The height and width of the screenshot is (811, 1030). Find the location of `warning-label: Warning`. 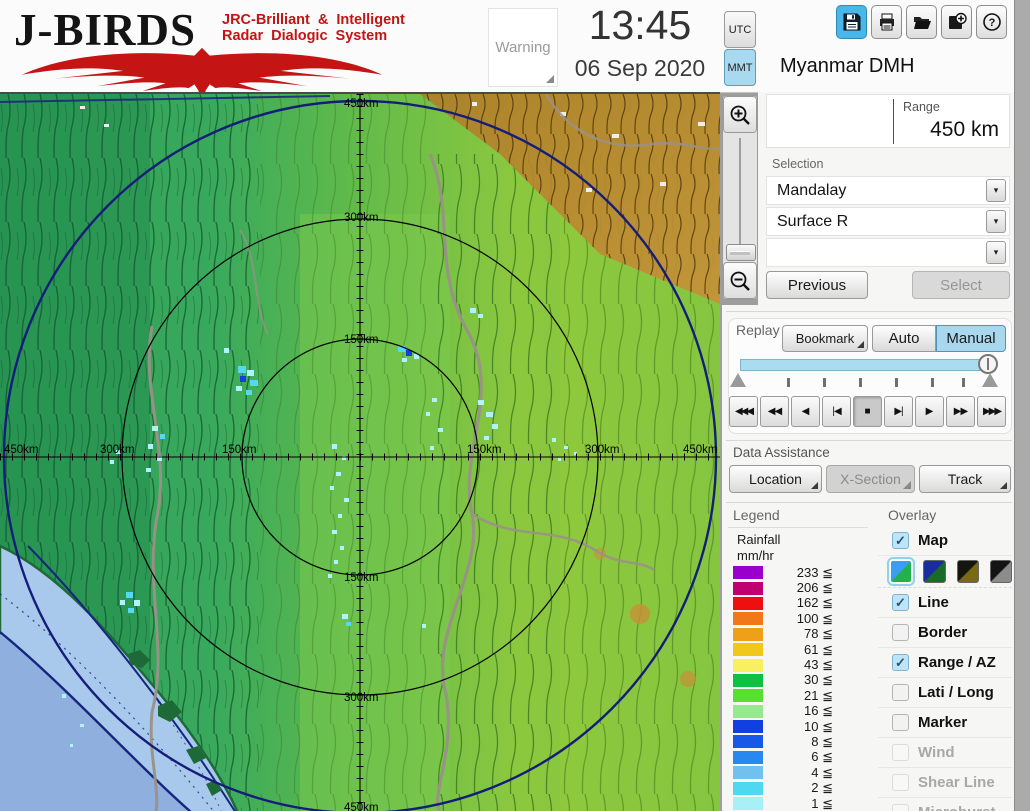

warning-label: Warning is located at coordinates (523, 47).